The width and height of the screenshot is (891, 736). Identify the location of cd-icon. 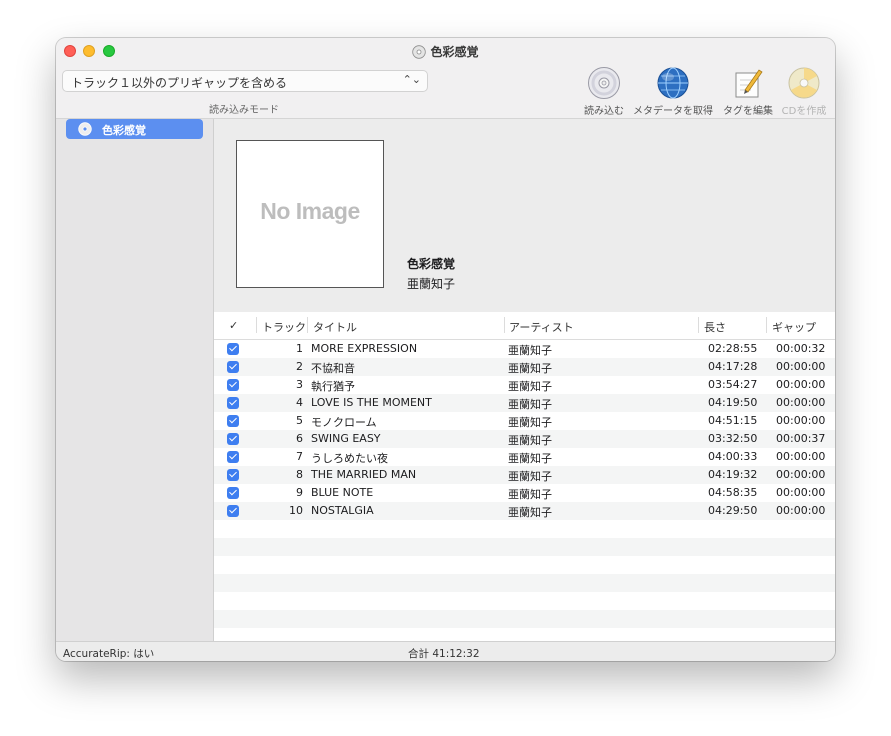
(419, 52).